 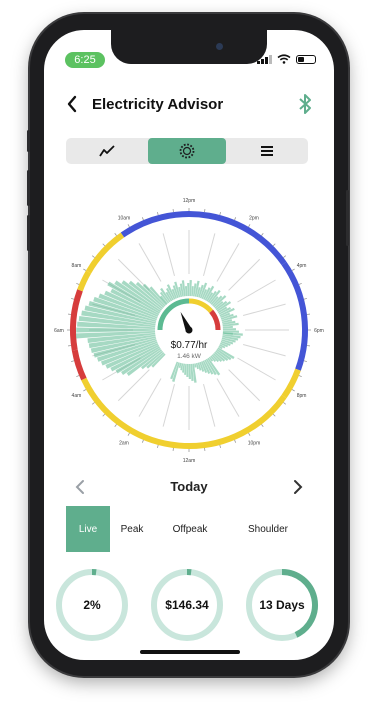 I want to click on cost-ring: $146.34, so click(x=187, y=605).